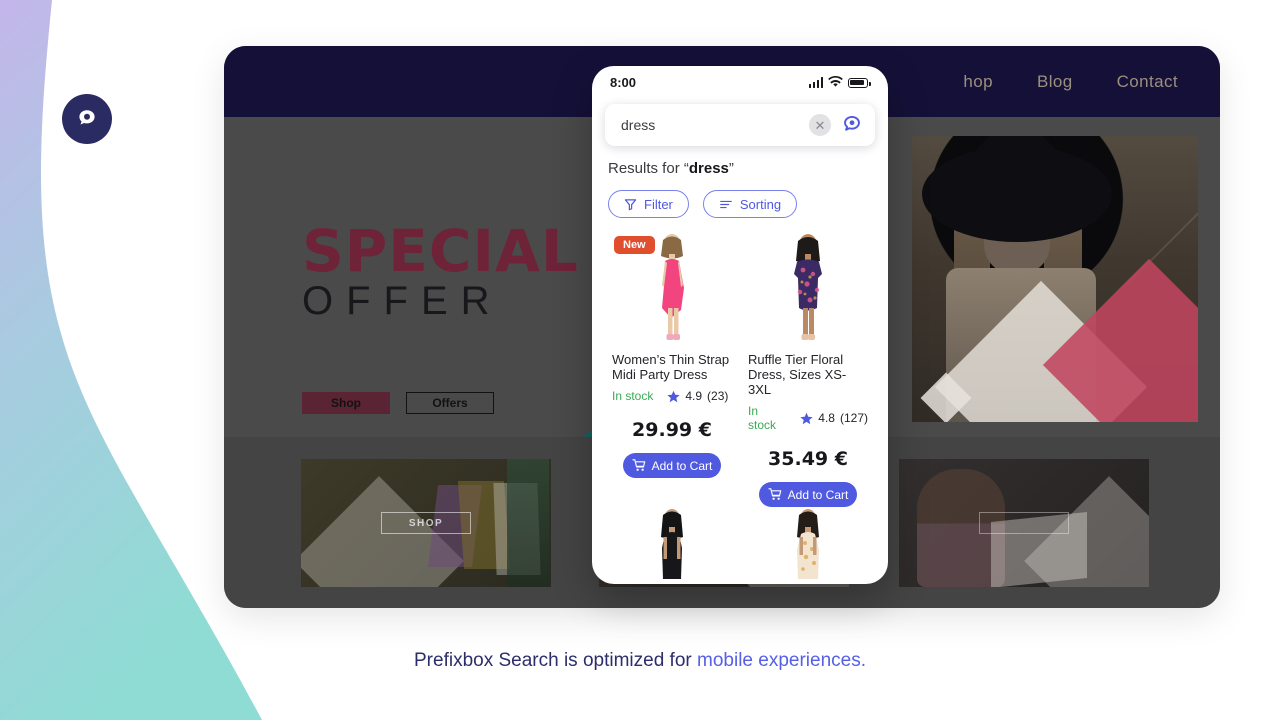 This screenshot has height=720, width=1280. What do you see at coordinates (808, 459) in the screenshot?
I see `product-price: 35.49 €` at bounding box center [808, 459].